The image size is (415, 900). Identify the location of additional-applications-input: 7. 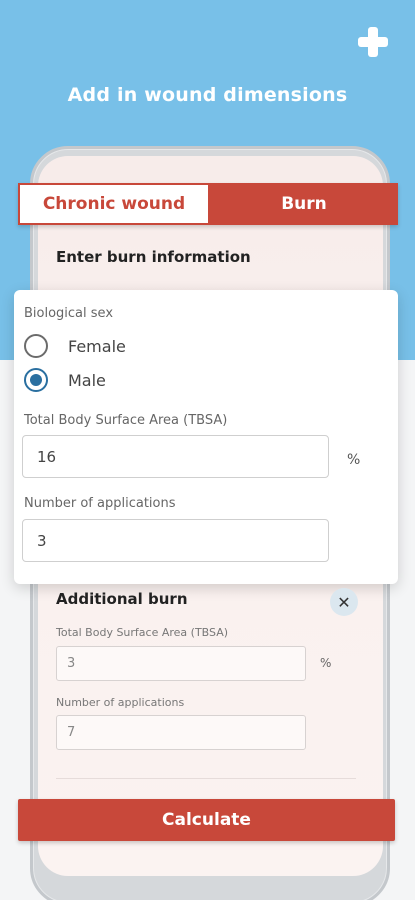
(181, 732).